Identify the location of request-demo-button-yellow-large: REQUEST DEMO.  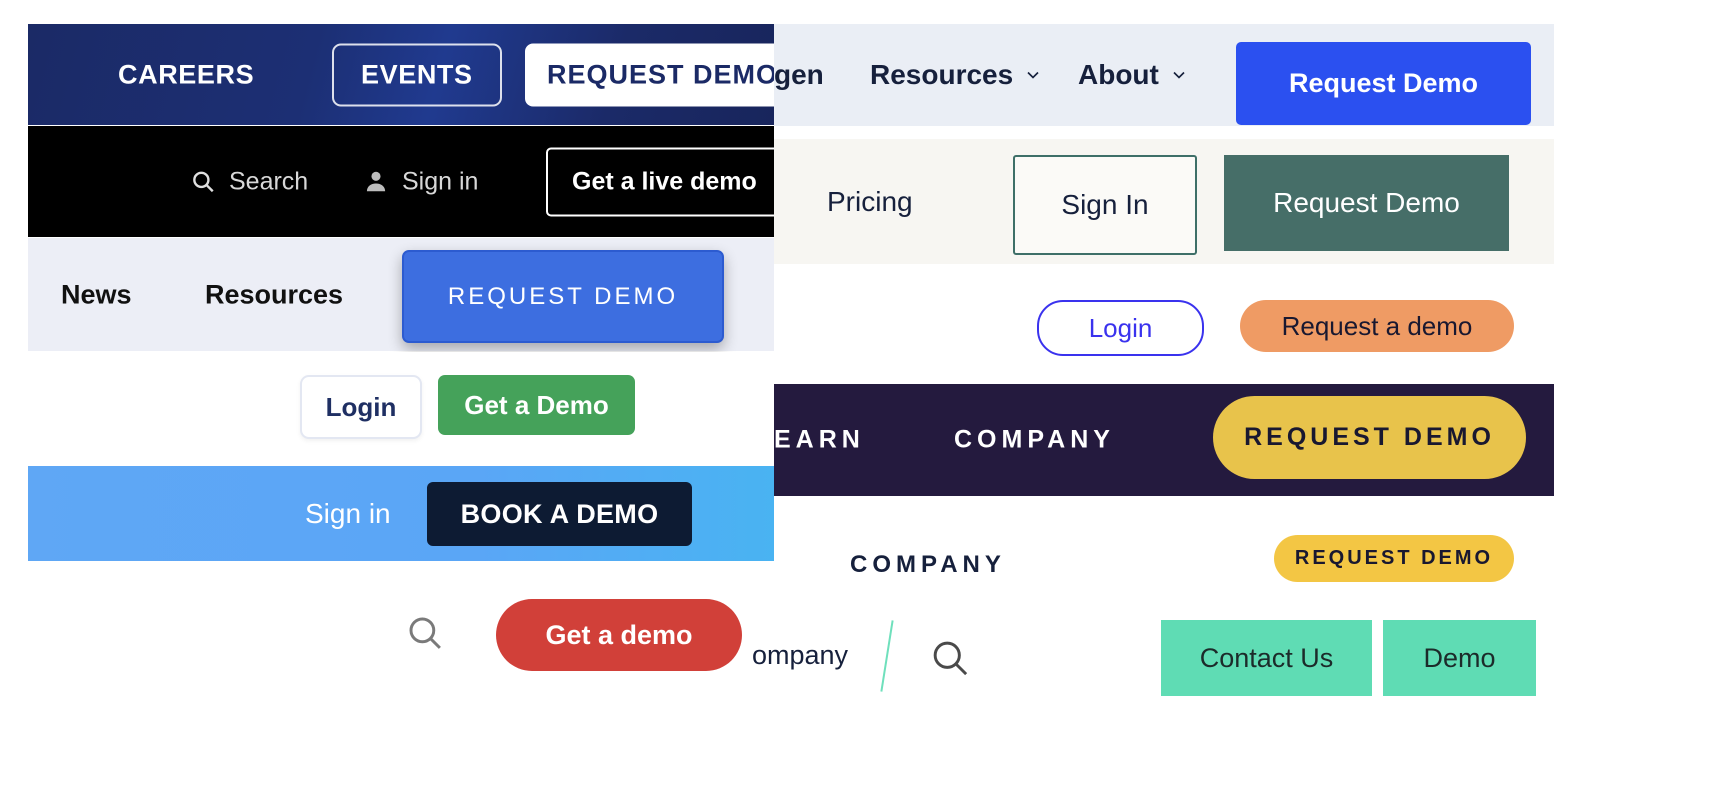
(1369, 437).